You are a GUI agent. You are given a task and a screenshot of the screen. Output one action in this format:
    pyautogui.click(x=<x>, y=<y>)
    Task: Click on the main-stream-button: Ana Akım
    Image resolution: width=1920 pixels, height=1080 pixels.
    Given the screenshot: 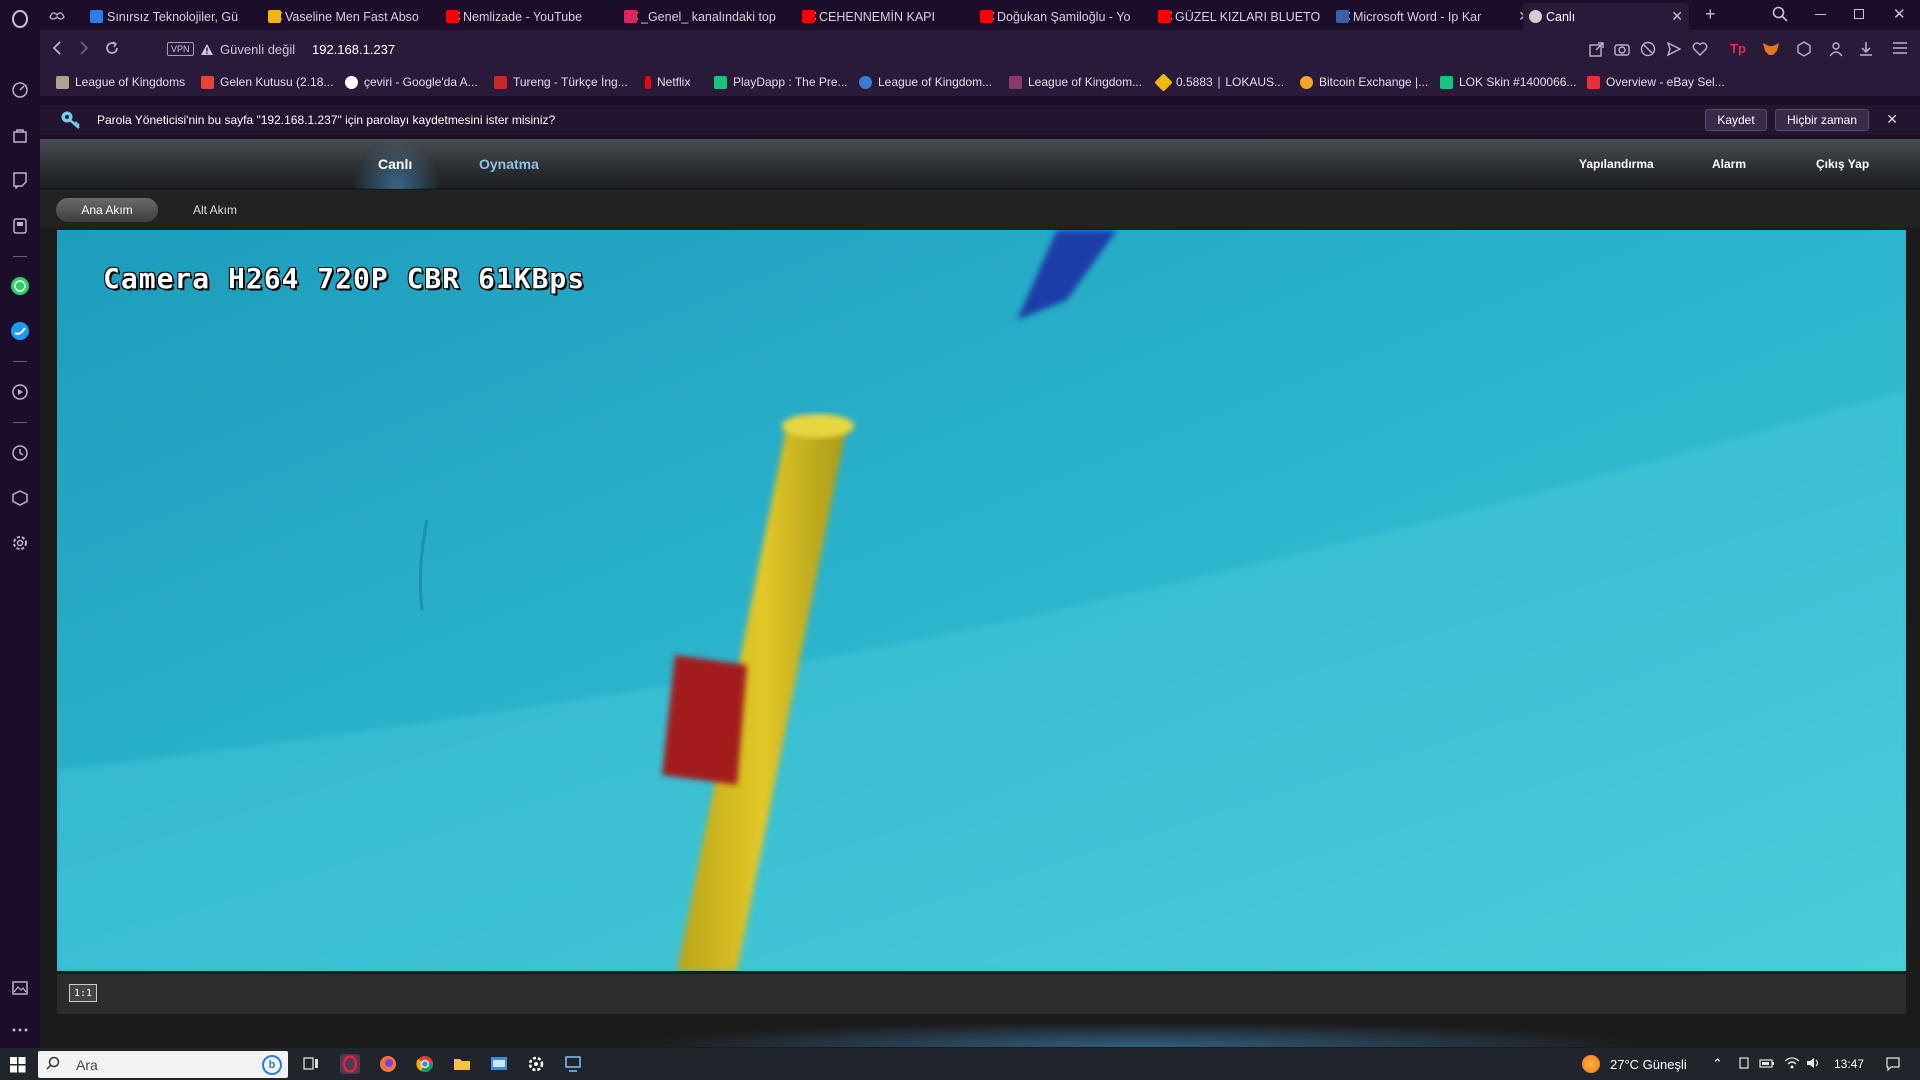 What is the action you would take?
    pyautogui.click(x=107, y=210)
    